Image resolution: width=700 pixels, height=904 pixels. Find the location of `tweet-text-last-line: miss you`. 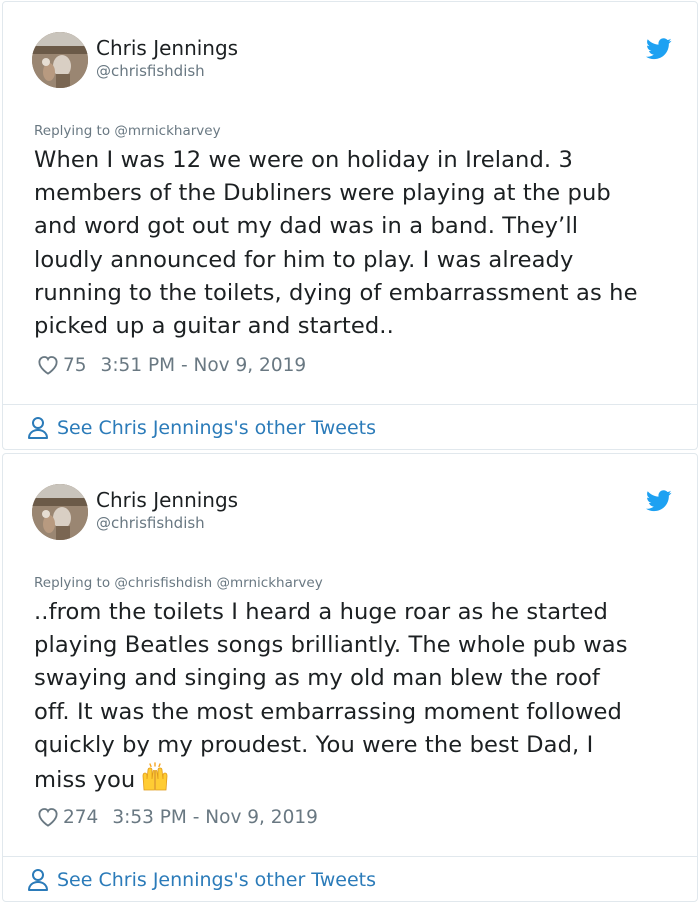

tweet-text-last-line: miss you is located at coordinates (359, 779).